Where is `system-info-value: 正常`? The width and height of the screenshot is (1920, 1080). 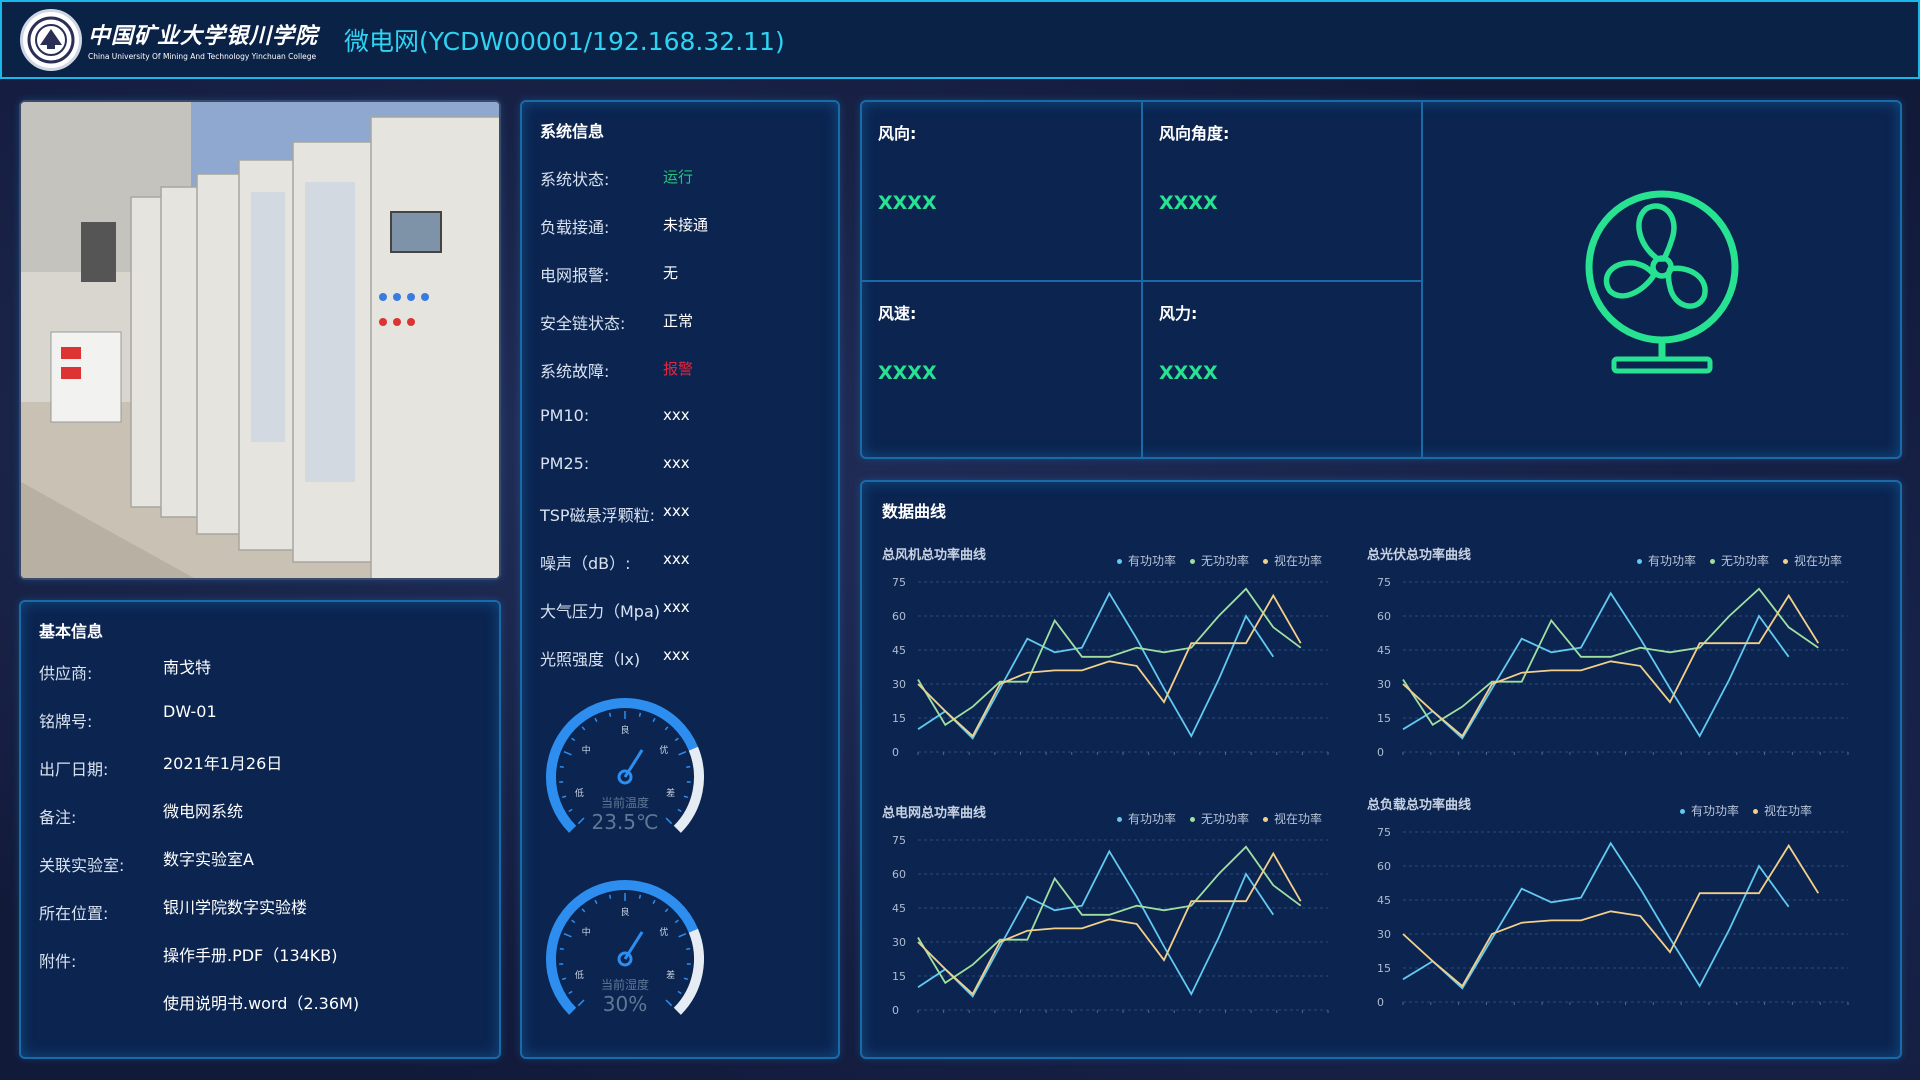 system-info-value: 正常 is located at coordinates (678, 321).